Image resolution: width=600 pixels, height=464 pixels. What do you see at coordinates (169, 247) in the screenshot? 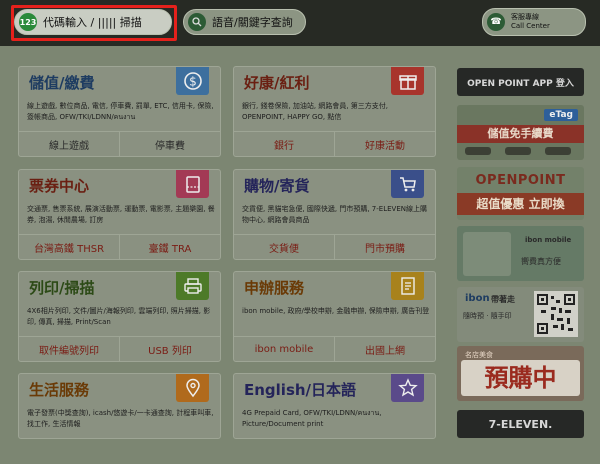
I see `tra-button: 臺鐵 TRA` at bounding box center [169, 247].